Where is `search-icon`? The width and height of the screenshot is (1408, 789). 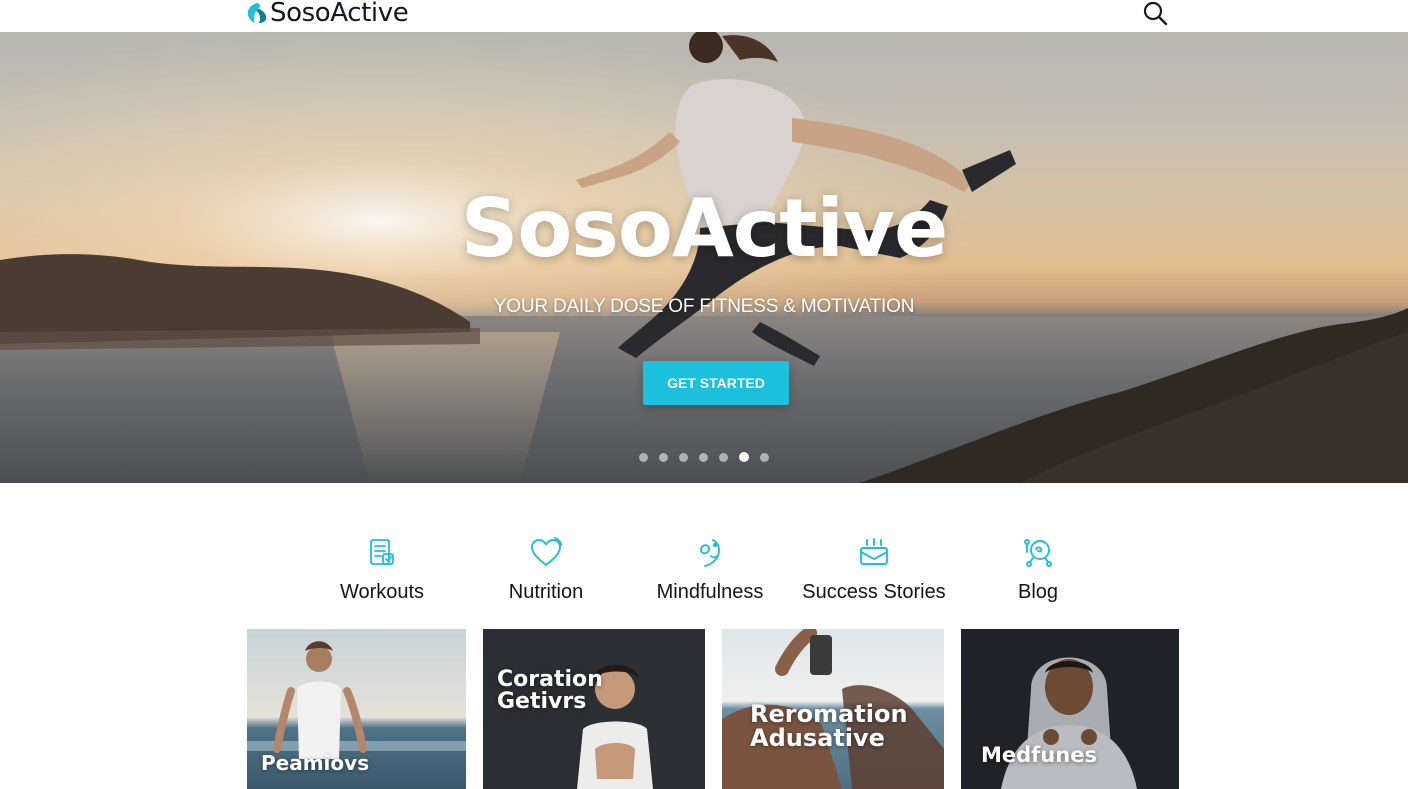 search-icon is located at coordinates (1155, 13).